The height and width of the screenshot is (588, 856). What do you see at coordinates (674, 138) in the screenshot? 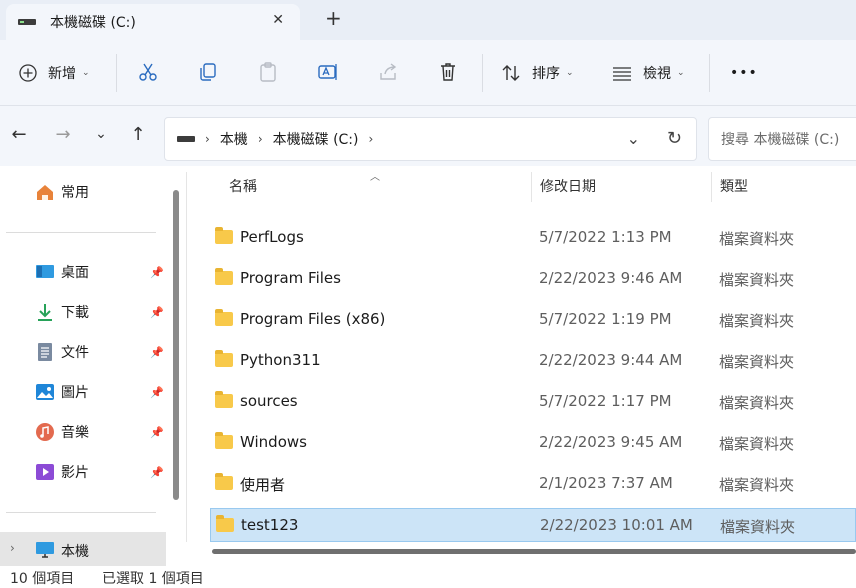
I see `refresh-button: ↻` at bounding box center [674, 138].